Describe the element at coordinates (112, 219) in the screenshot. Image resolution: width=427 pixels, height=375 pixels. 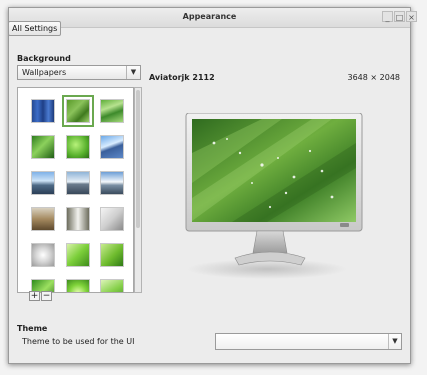
I see `thumb-grey-bird` at that location.